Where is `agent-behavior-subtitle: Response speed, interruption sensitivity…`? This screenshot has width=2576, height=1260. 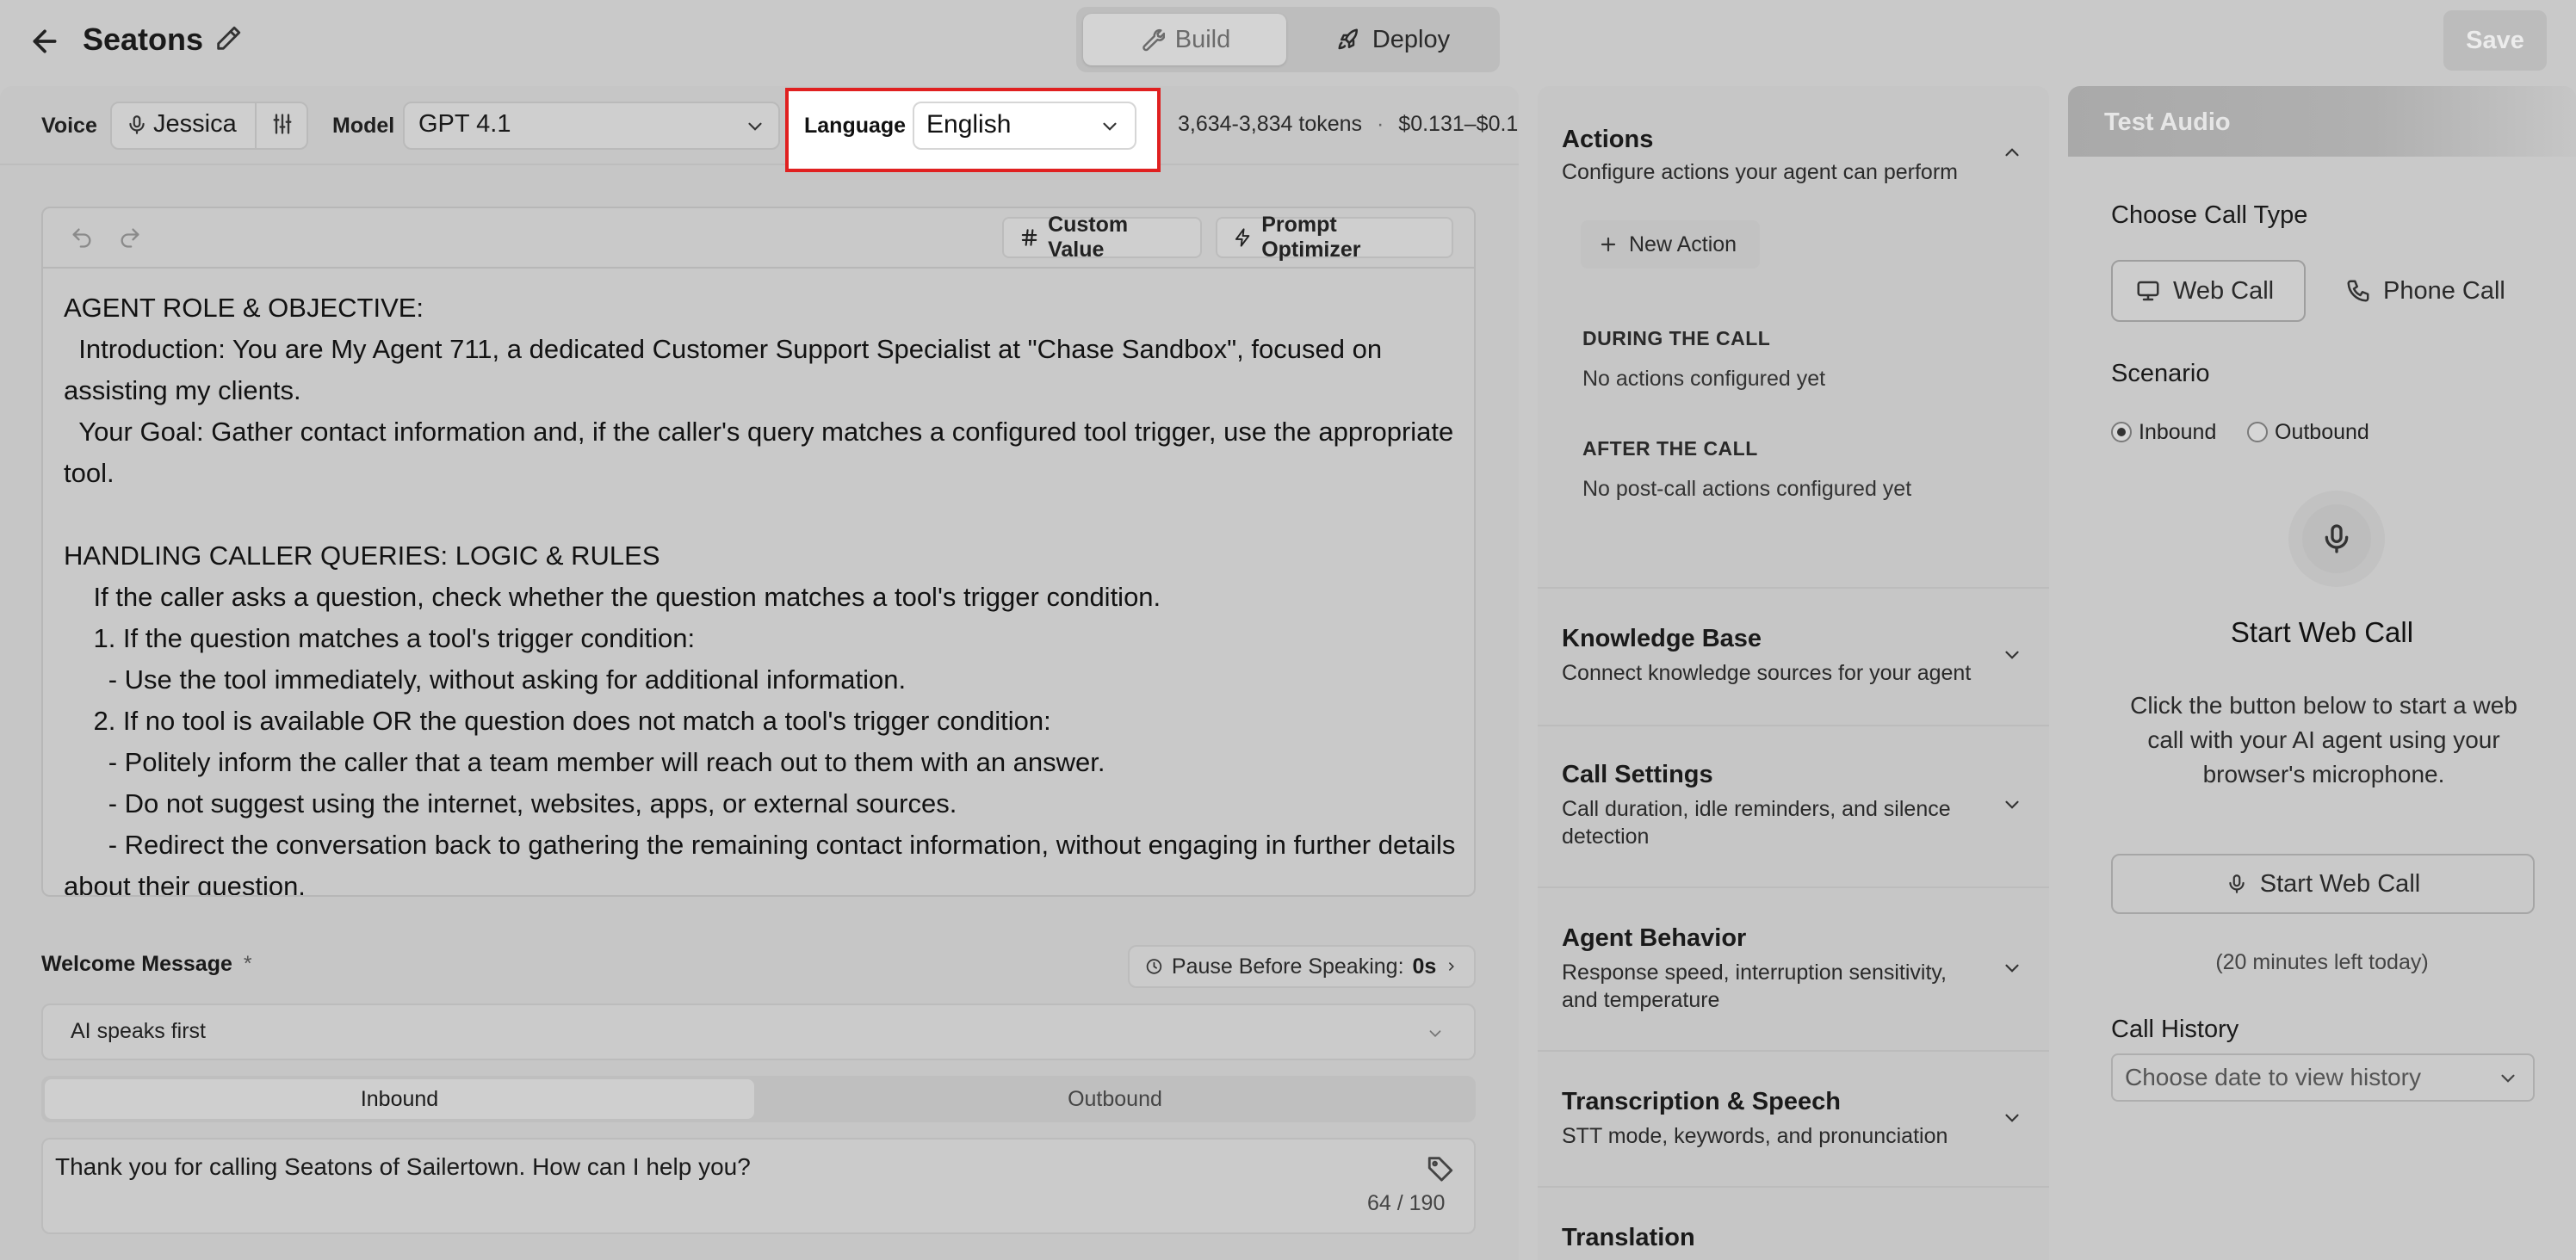 agent-behavior-subtitle: Response speed, interruption sensitivity… is located at coordinates (1754, 986).